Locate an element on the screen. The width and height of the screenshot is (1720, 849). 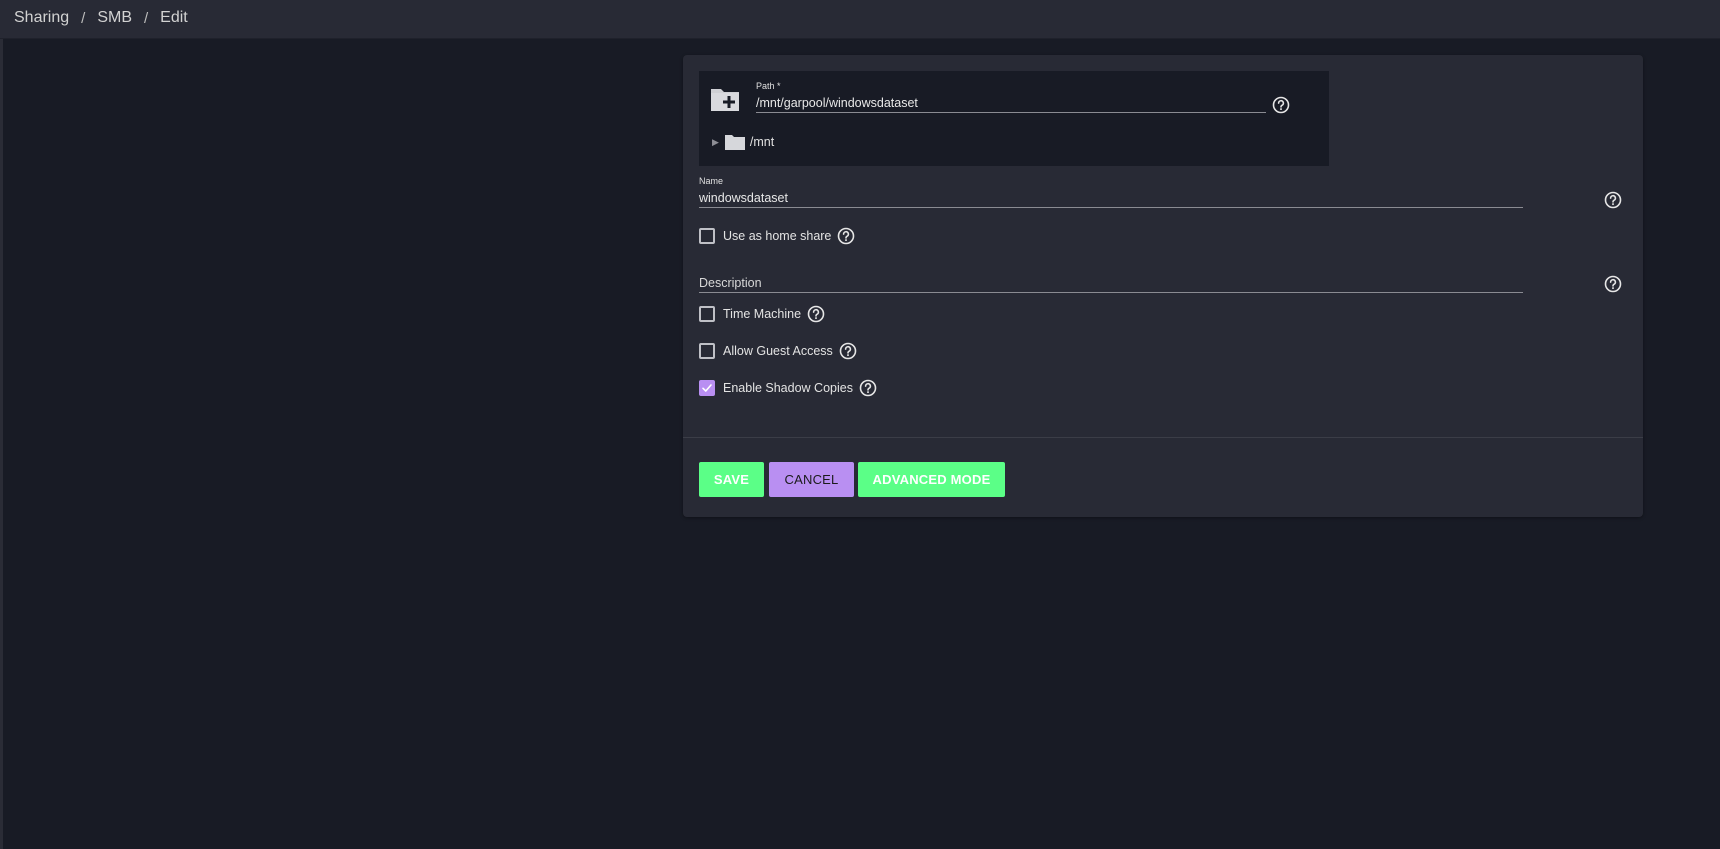
form-divider is located at coordinates (1163, 437).